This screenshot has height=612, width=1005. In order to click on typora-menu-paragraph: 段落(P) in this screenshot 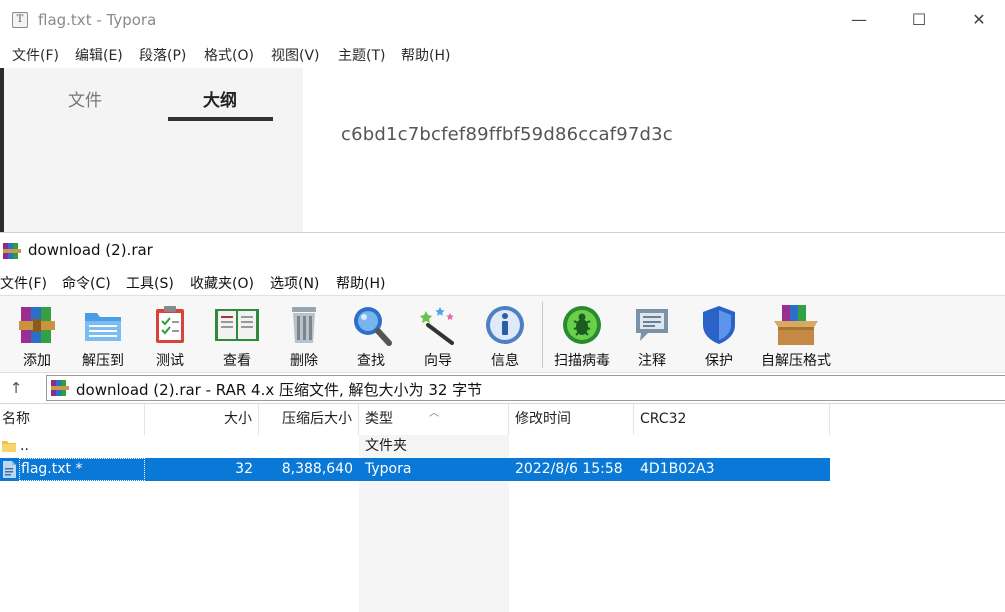, I will do `click(162, 55)`.